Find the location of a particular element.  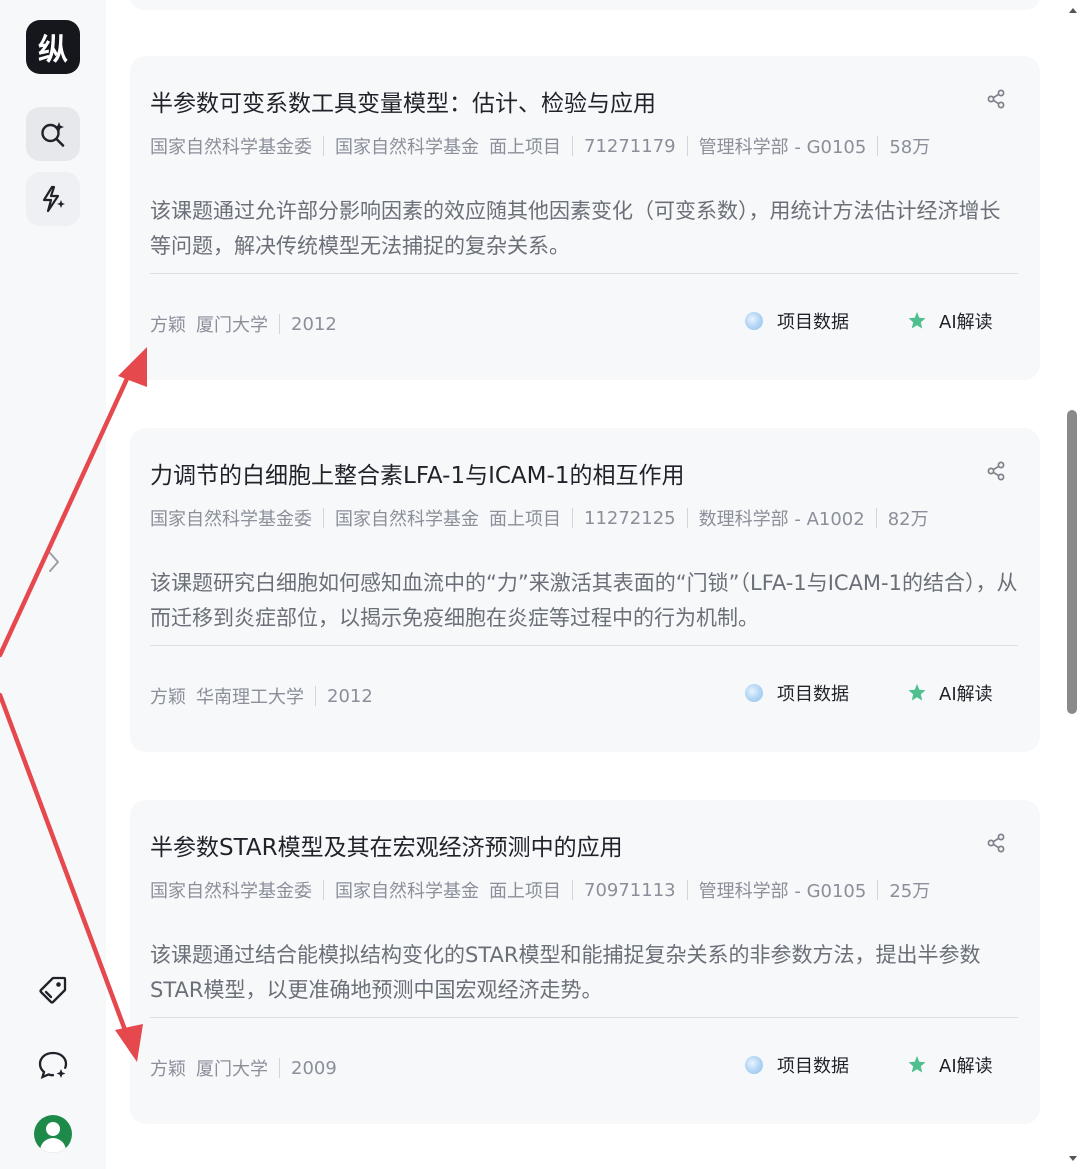

scrollbar-thumb is located at coordinates (1072, 562).